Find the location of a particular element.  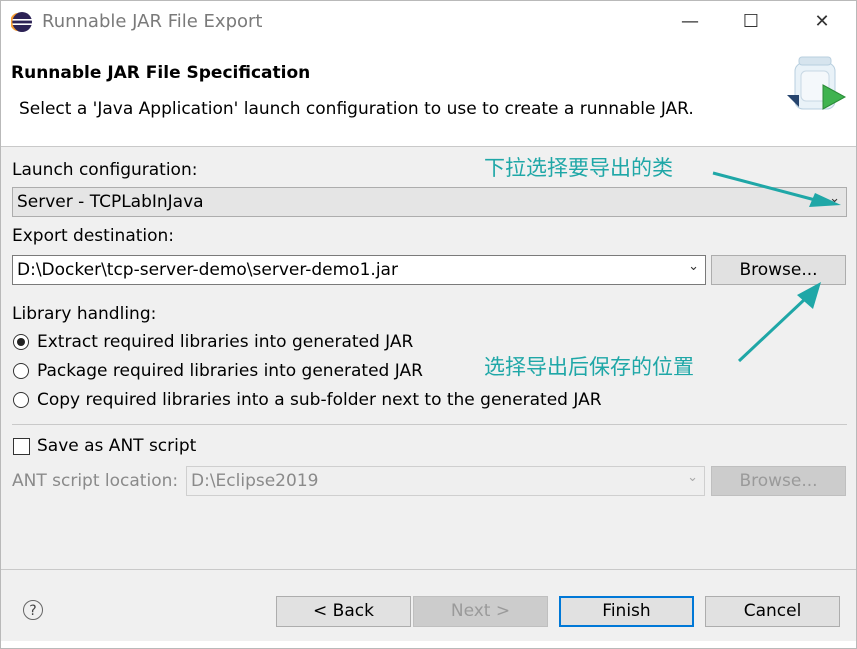

bottom-edge is located at coordinates (428, 644).